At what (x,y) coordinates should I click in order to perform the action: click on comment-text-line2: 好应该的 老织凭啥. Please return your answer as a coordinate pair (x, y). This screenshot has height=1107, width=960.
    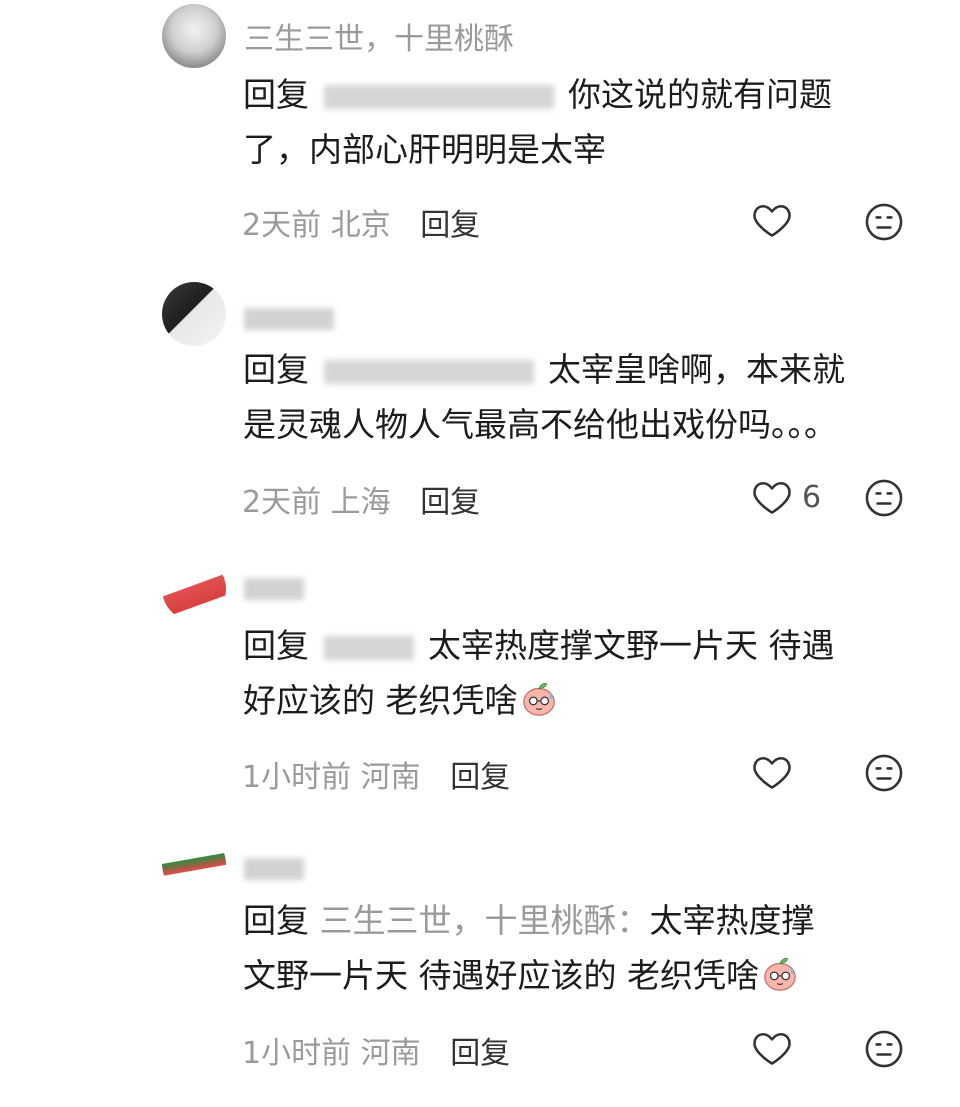
    Looking at the image, I should click on (380, 700).